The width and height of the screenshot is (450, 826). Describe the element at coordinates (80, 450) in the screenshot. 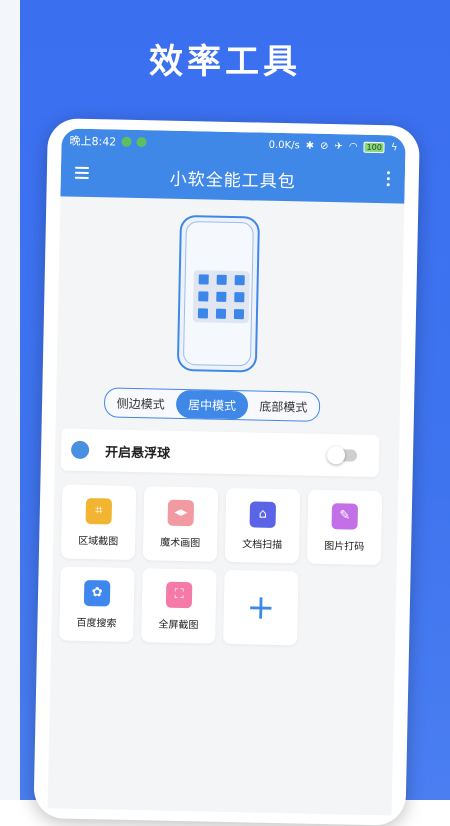

I see `floating-ball-icon` at that location.